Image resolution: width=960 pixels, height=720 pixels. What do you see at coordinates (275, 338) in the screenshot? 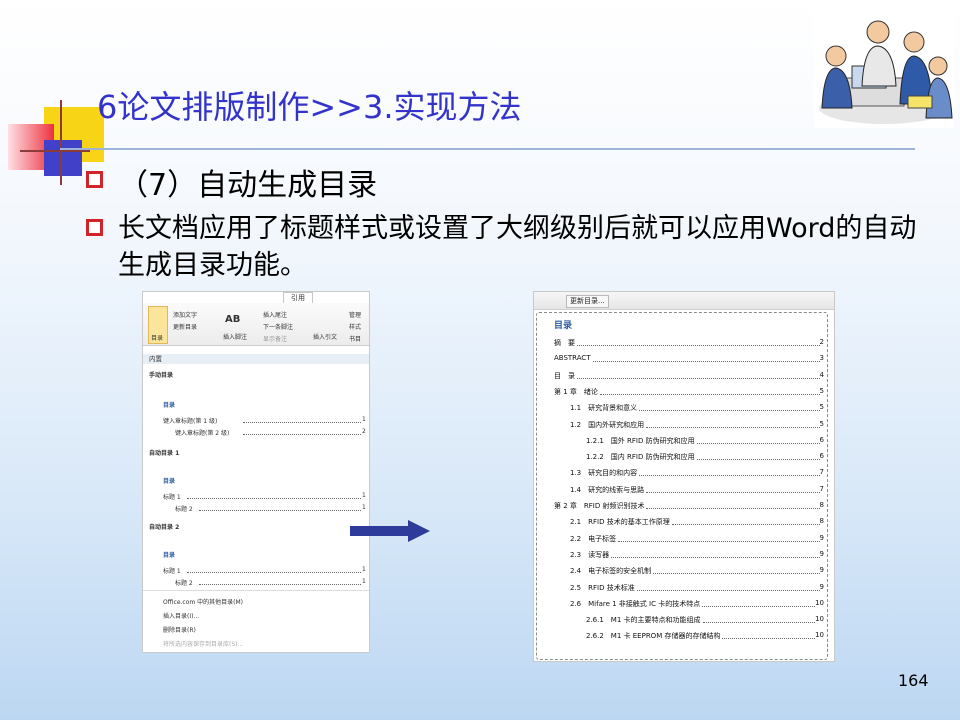
I see `show-notes-button: 显示备注` at bounding box center [275, 338].